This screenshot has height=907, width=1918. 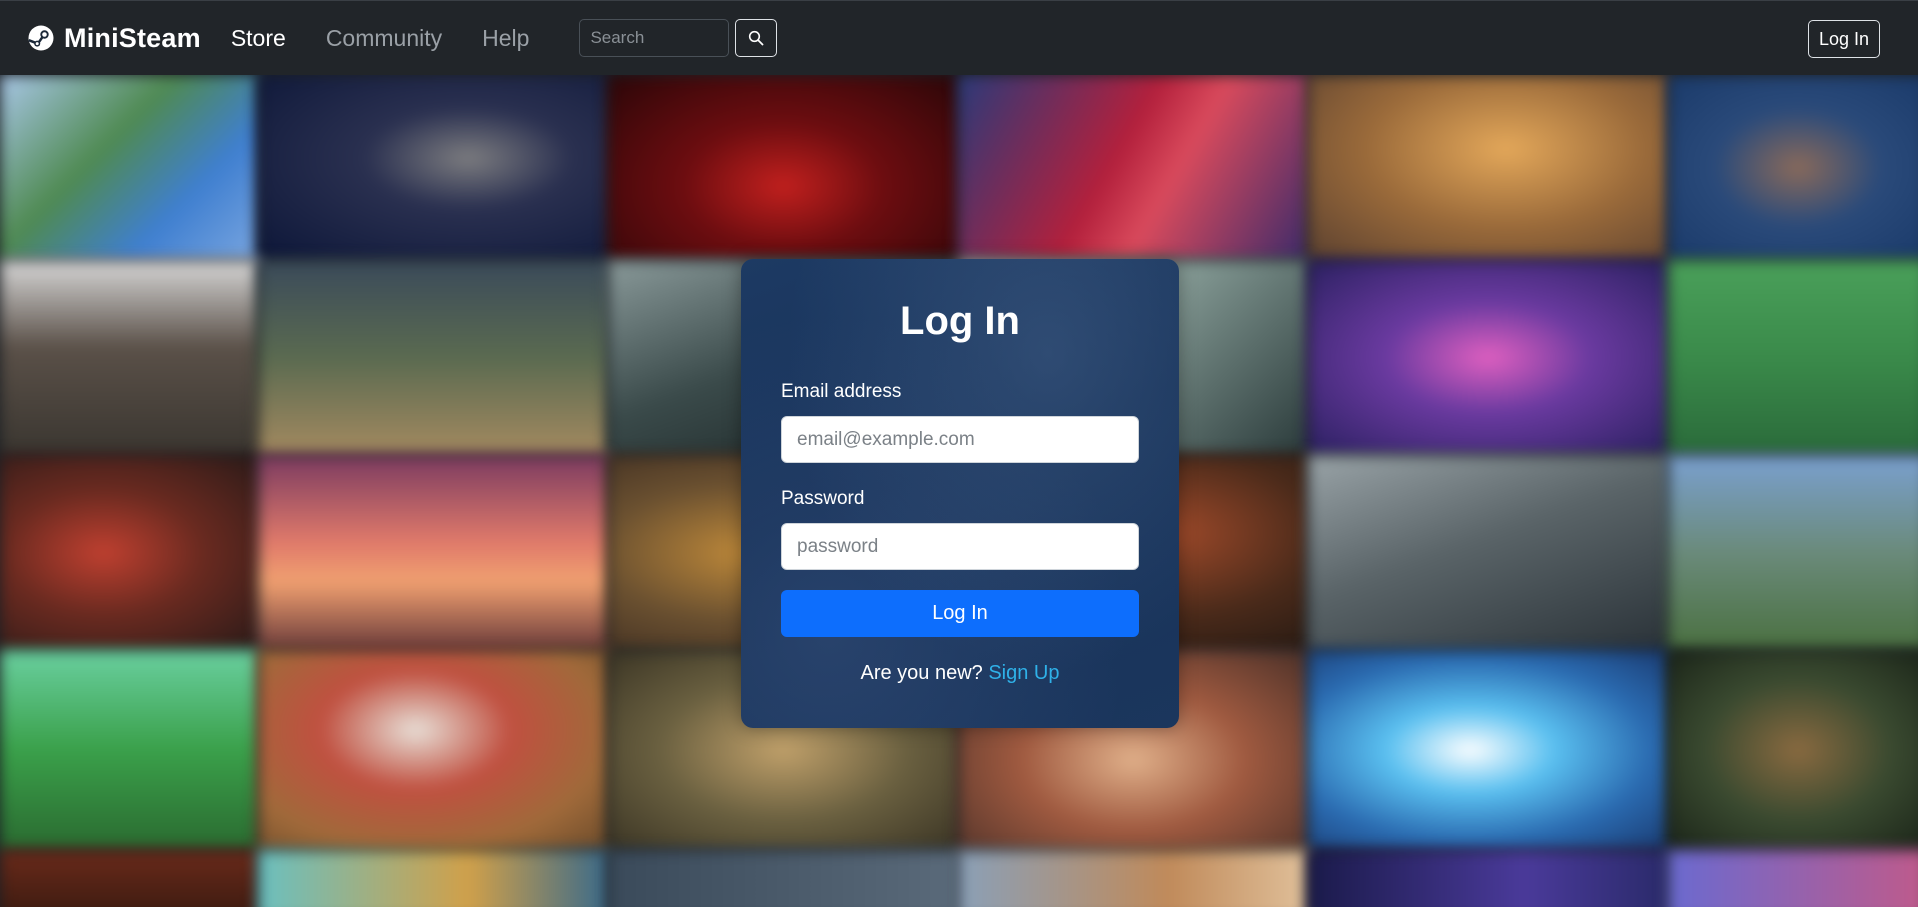 I want to click on login-submit-button: Log In, so click(x=960, y=613).